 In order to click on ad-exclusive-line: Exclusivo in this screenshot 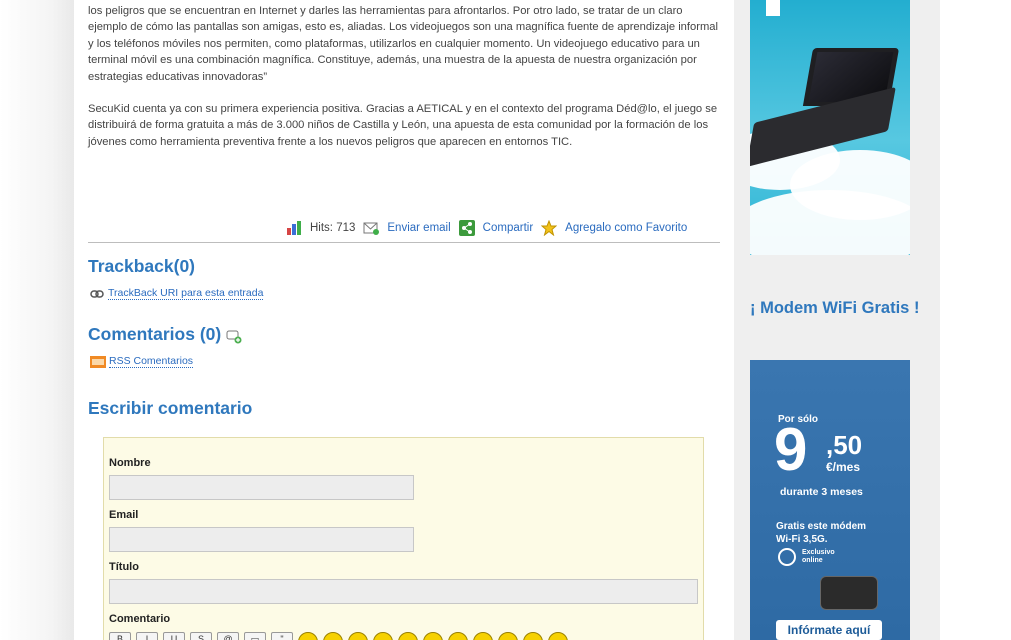, I will do `click(818, 552)`.